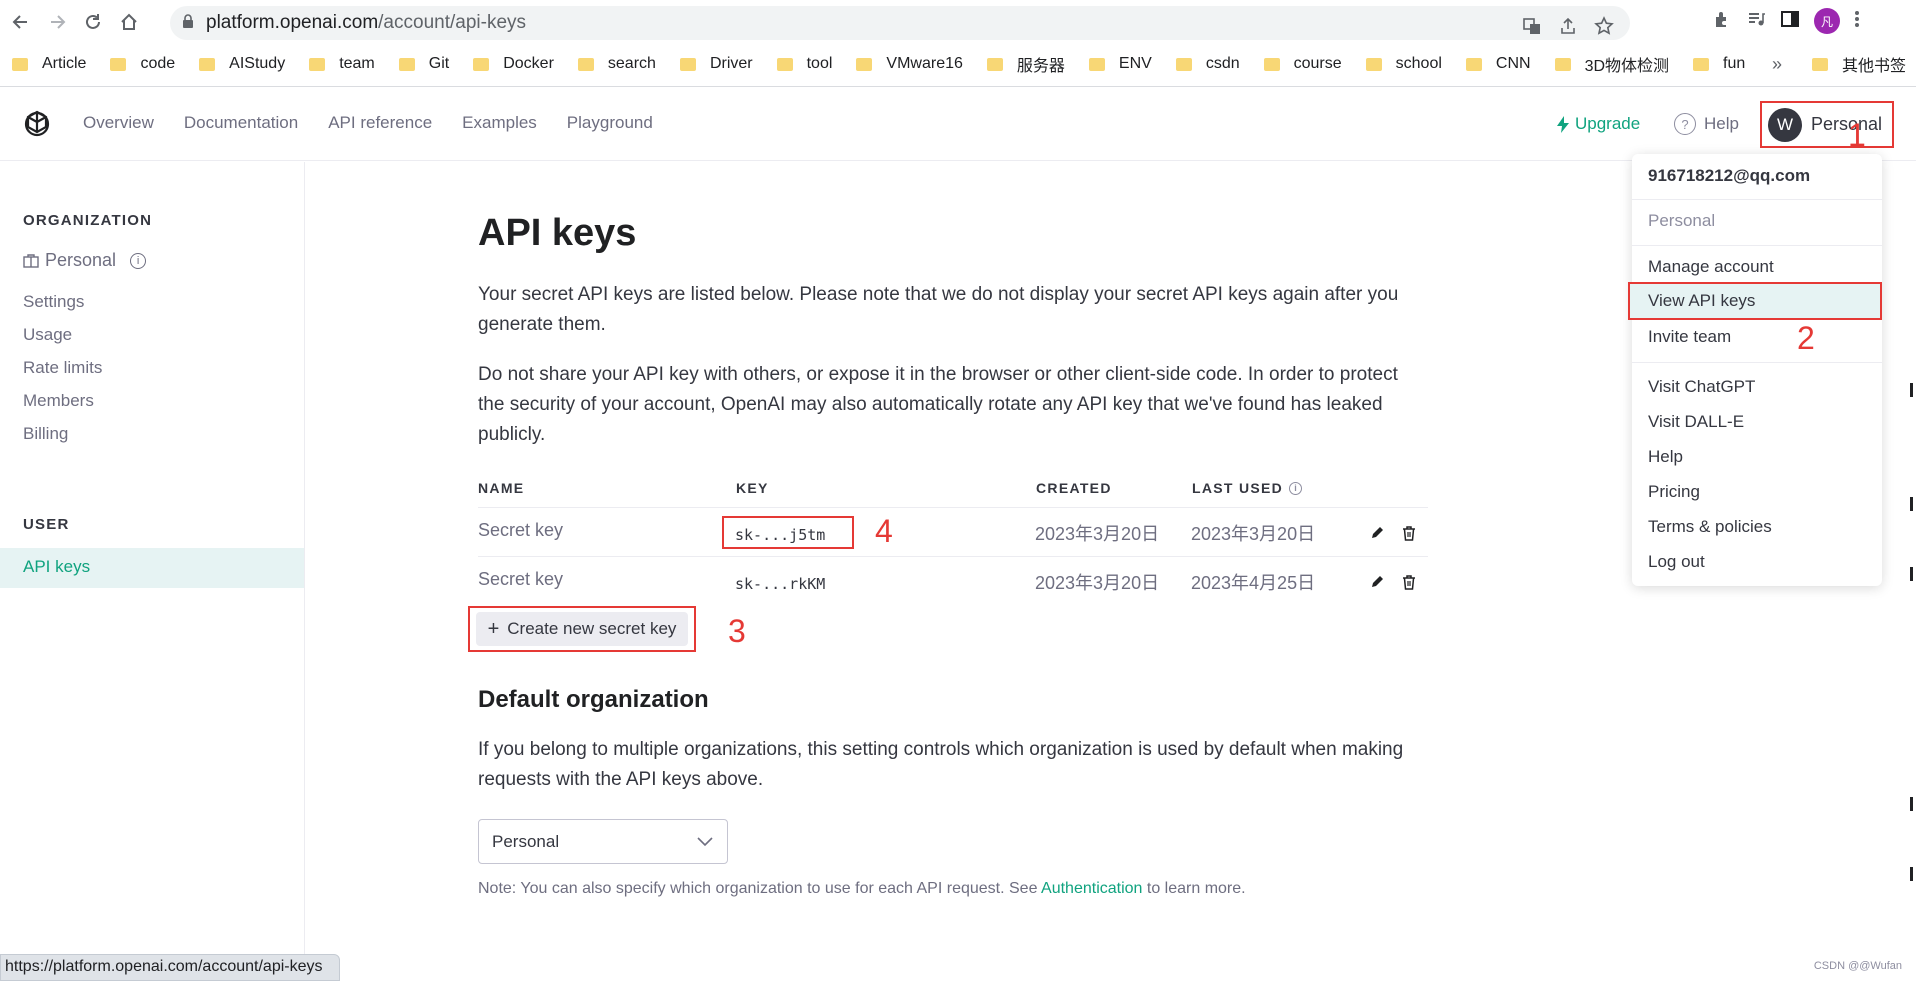 This screenshot has width=1916, height=981. I want to click on bookmark-label: fun, so click(1734, 63).